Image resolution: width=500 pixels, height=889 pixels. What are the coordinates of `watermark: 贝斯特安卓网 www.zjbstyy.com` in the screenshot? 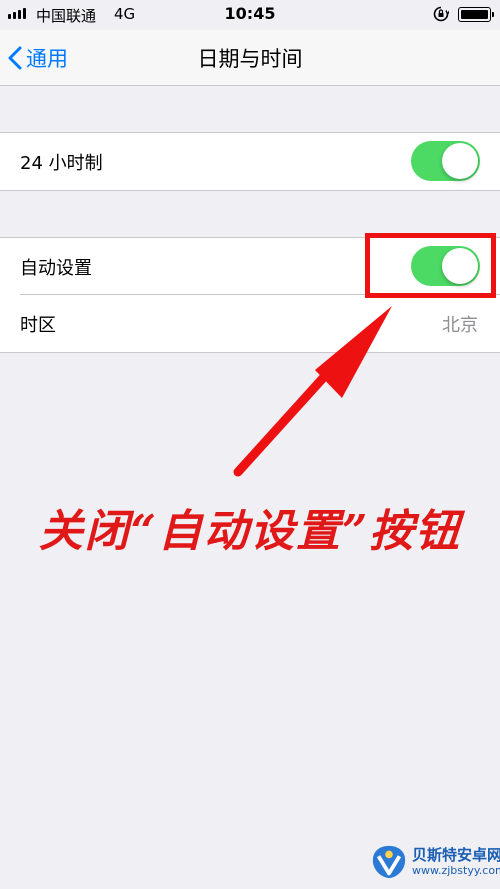 It's located at (435, 862).